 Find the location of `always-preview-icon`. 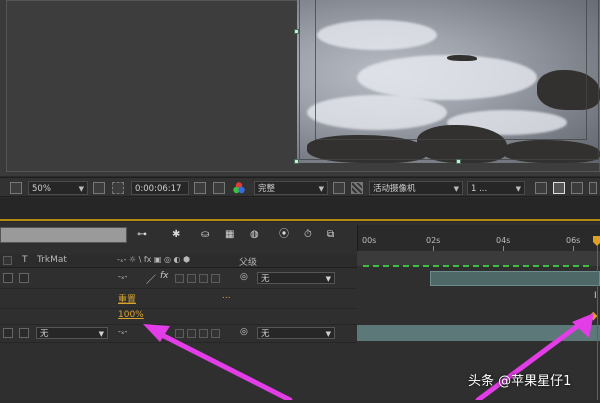

always-preview-icon is located at coordinates (16, 188).